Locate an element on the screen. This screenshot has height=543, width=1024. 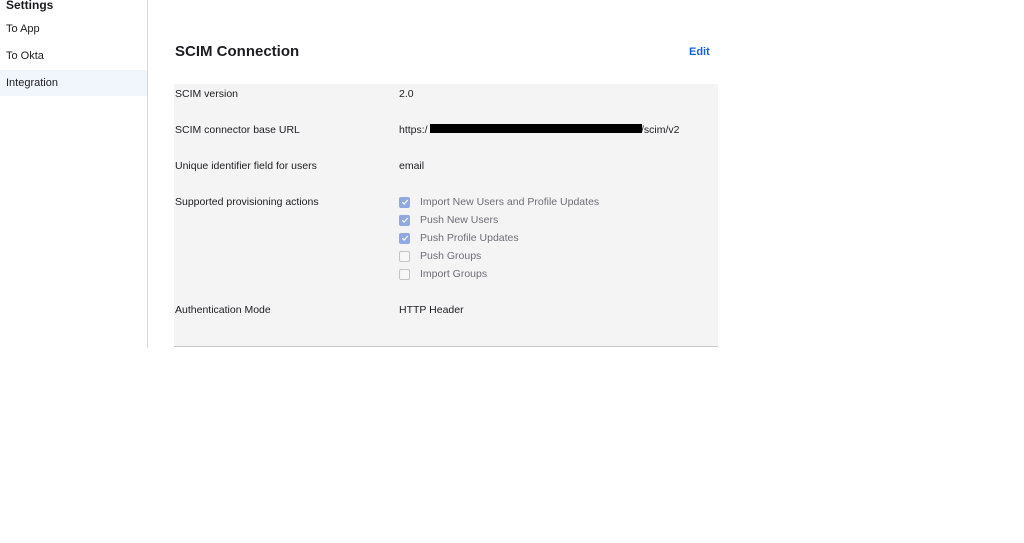
action-push-new-users: Push New Users is located at coordinates (448, 220).